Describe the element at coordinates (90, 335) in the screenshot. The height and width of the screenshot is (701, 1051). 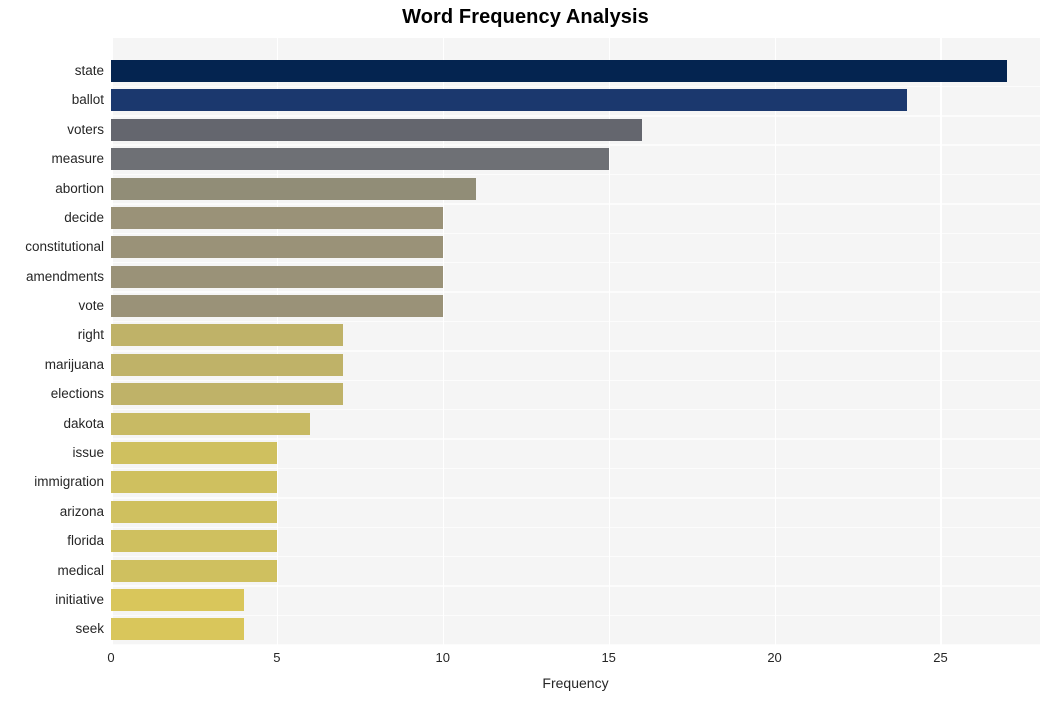
I see `y-axis-label-right: right` at that location.